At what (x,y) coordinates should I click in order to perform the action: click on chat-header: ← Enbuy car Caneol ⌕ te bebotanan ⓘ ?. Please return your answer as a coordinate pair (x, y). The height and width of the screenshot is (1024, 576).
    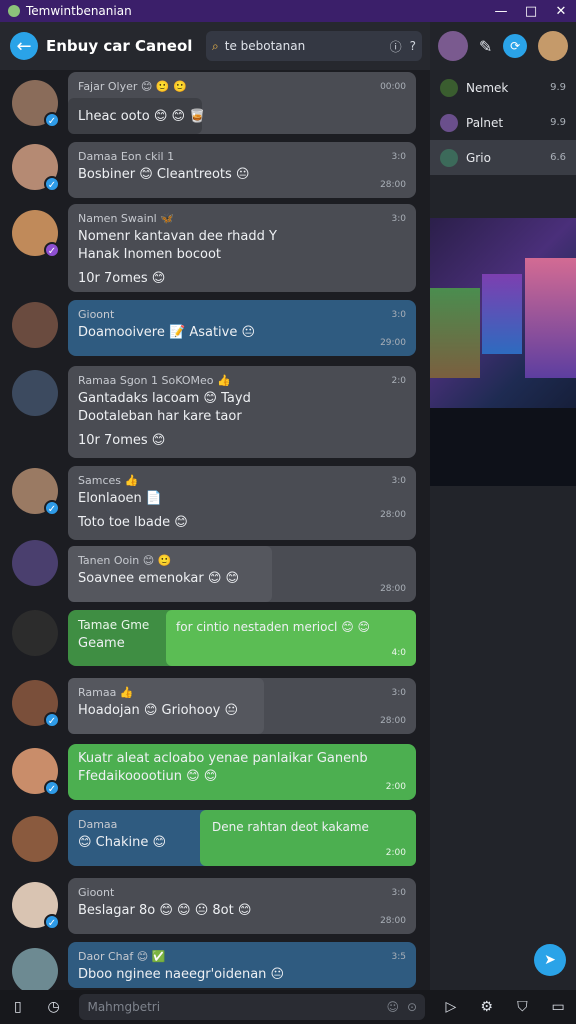
    Looking at the image, I should click on (215, 46).